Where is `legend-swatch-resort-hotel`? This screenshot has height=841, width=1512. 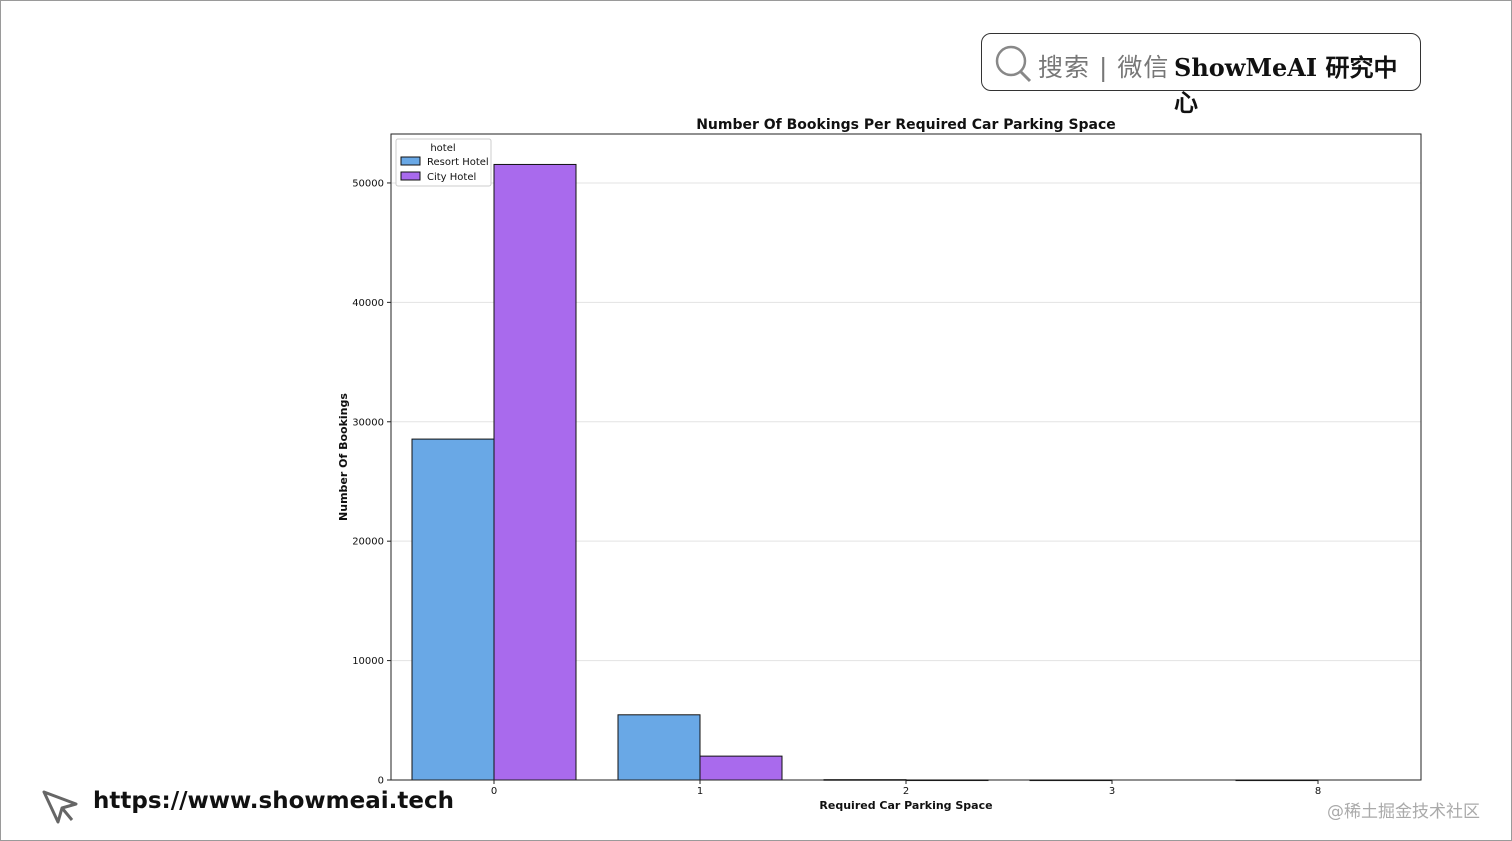
legend-swatch-resort-hotel is located at coordinates (410, 161).